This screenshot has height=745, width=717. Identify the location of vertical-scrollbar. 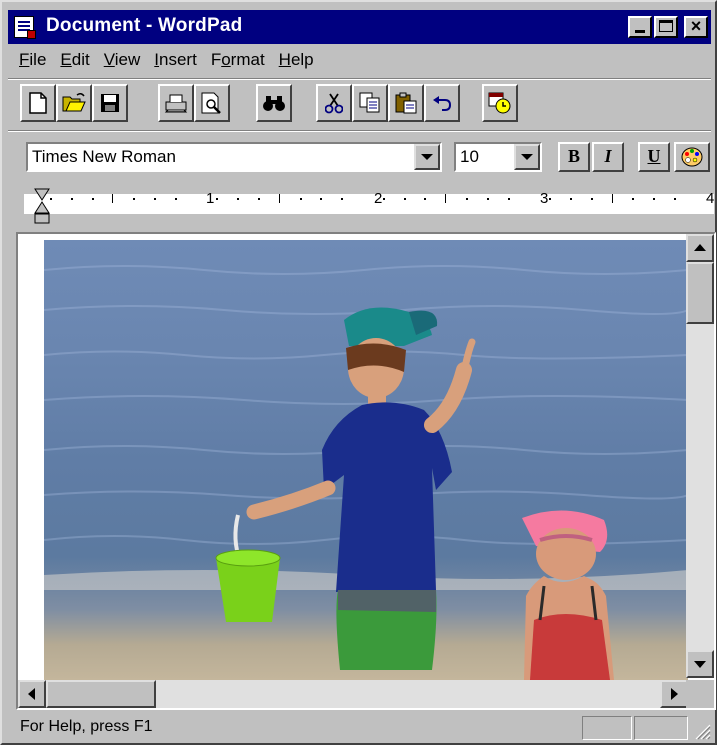
(700, 456).